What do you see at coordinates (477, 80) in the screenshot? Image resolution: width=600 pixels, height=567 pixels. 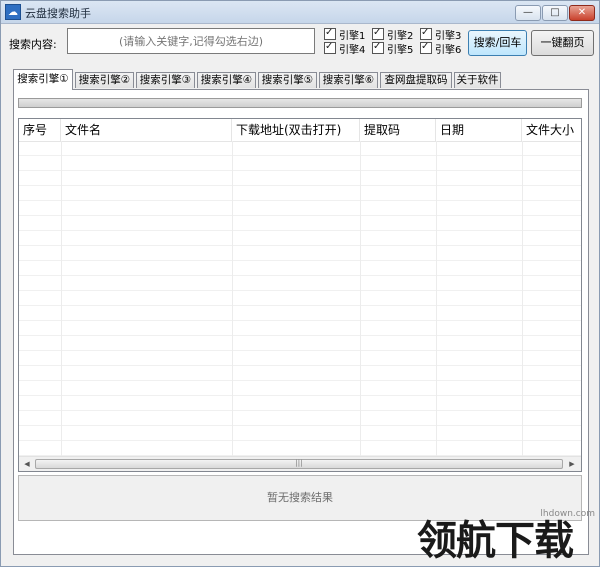 I see `tab-about: 关于软件` at bounding box center [477, 80].